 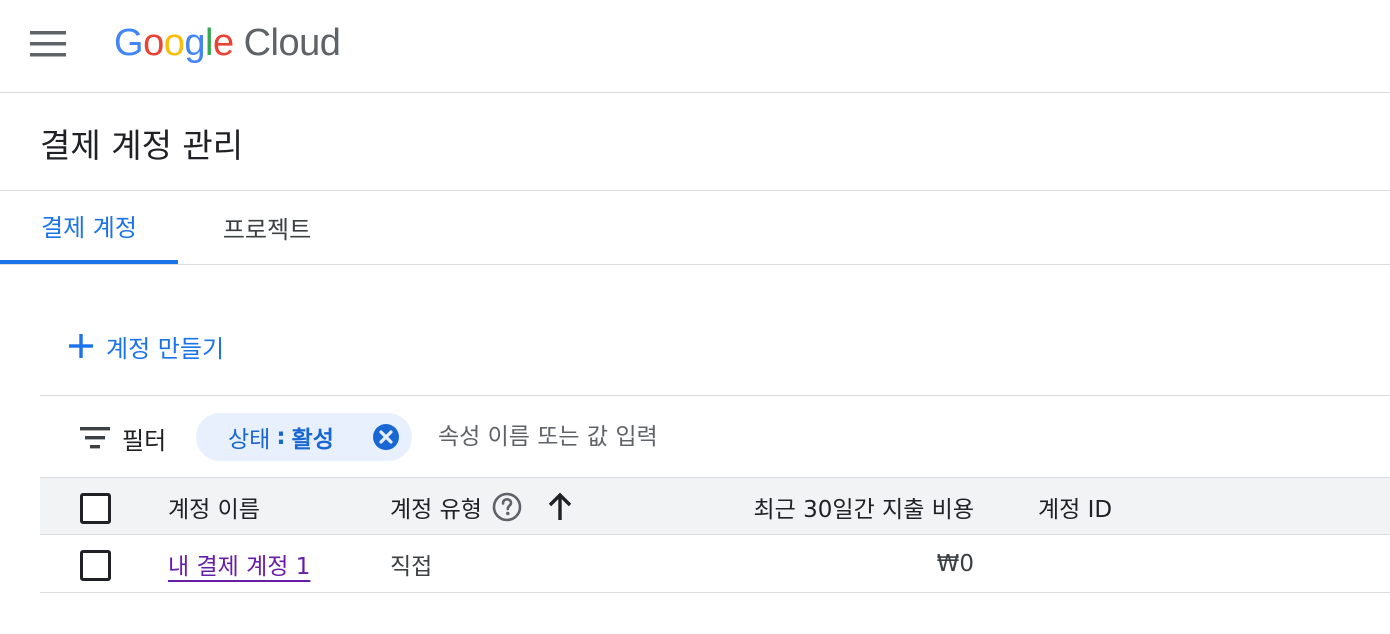 I want to click on filter-label: 필터, so click(x=144, y=440).